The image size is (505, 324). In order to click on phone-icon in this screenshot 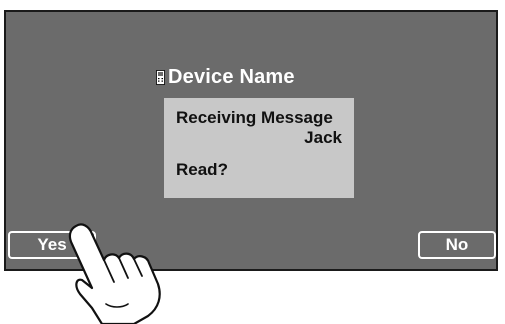, I will do `click(160, 77)`.